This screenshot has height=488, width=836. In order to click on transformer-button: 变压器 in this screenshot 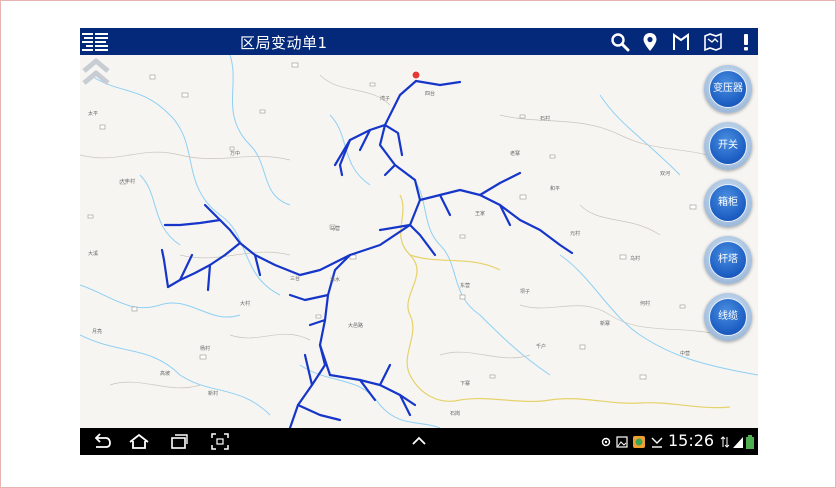, I will do `click(728, 89)`.